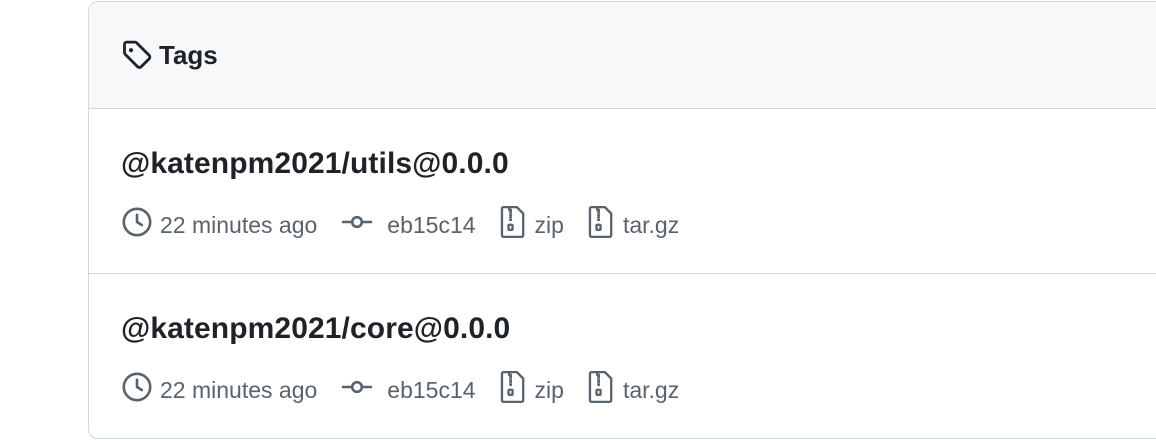  What do you see at coordinates (137, 55) in the screenshot?
I see `tag-icon` at bounding box center [137, 55].